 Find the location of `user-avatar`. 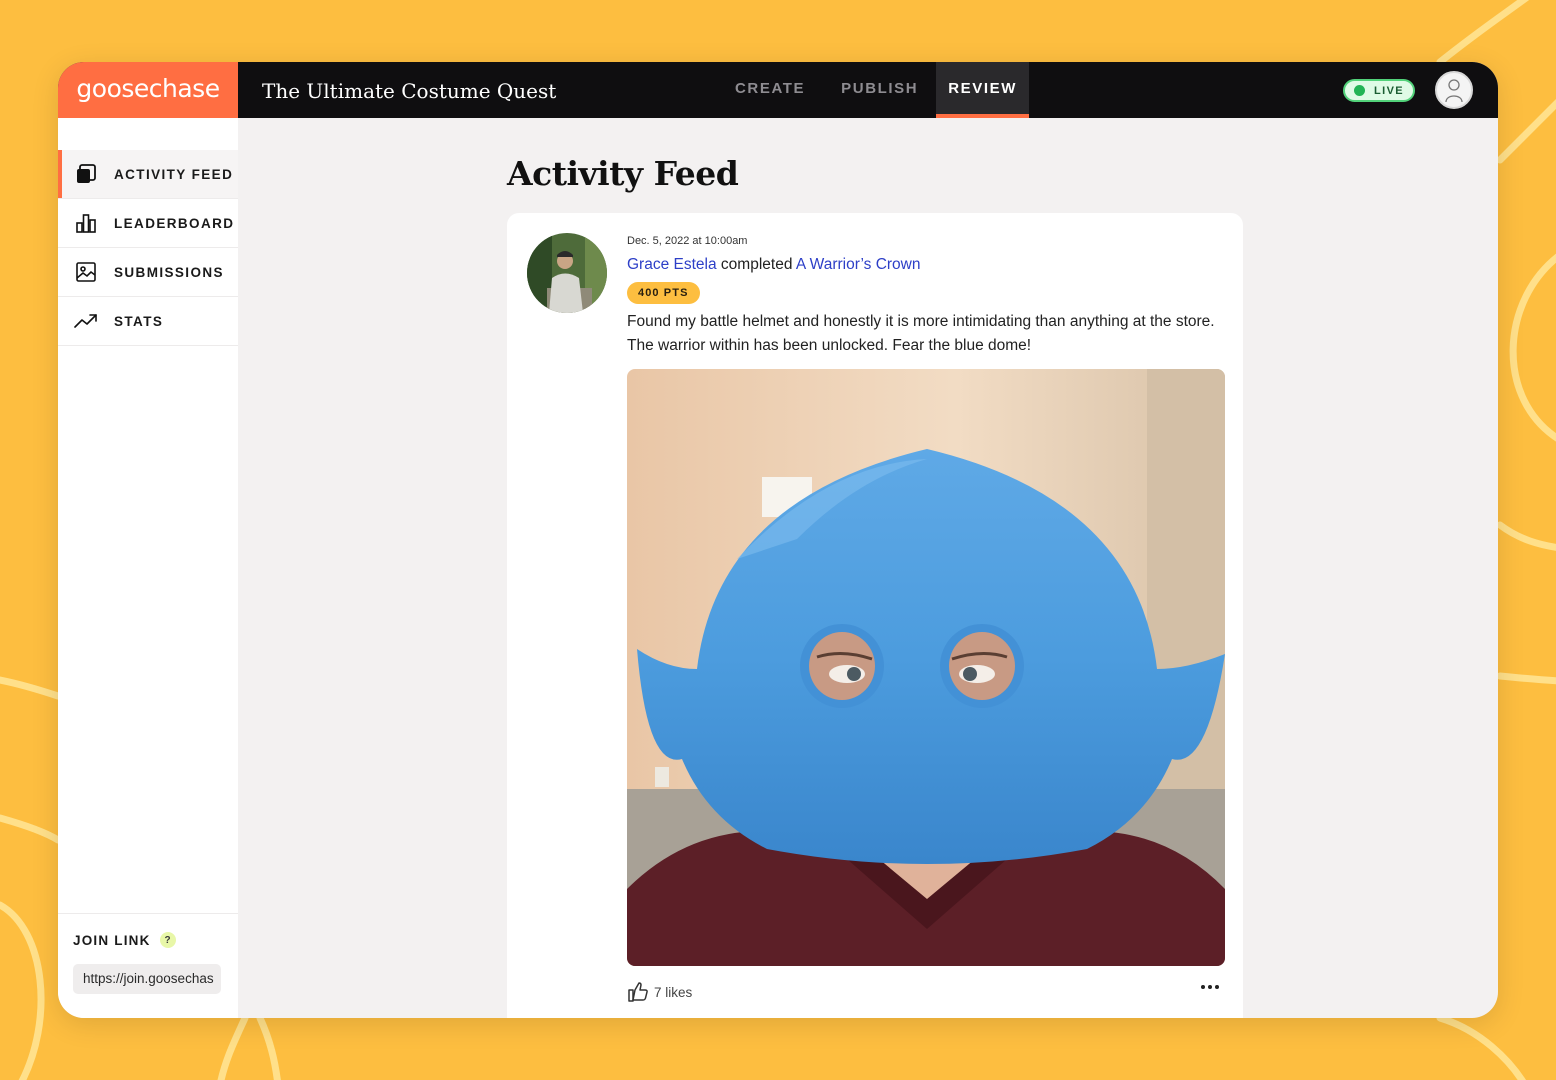

user-avatar is located at coordinates (1454, 90).